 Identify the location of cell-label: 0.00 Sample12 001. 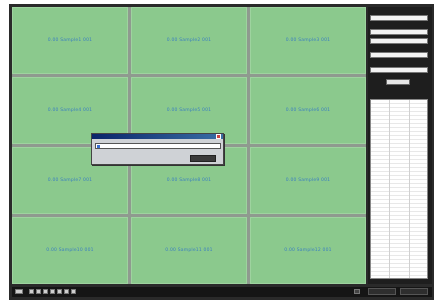
(308, 250).